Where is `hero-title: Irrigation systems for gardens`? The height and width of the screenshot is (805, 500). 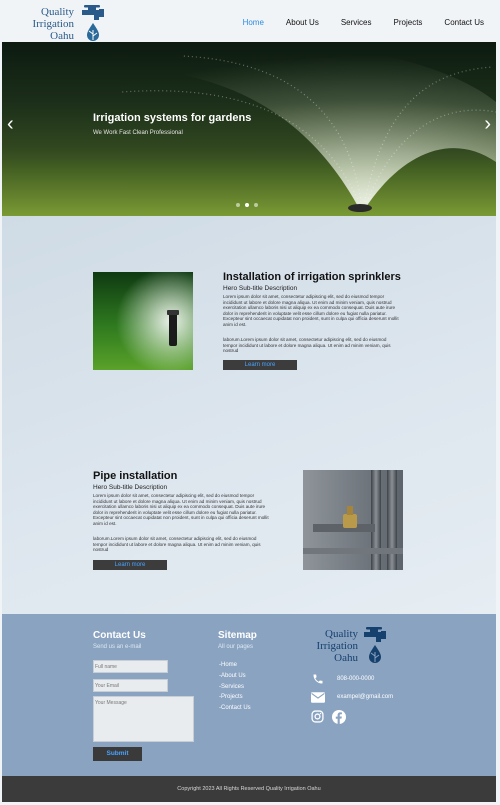 hero-title: Irrigation systems for gardens is located at coordinates (172, 118).